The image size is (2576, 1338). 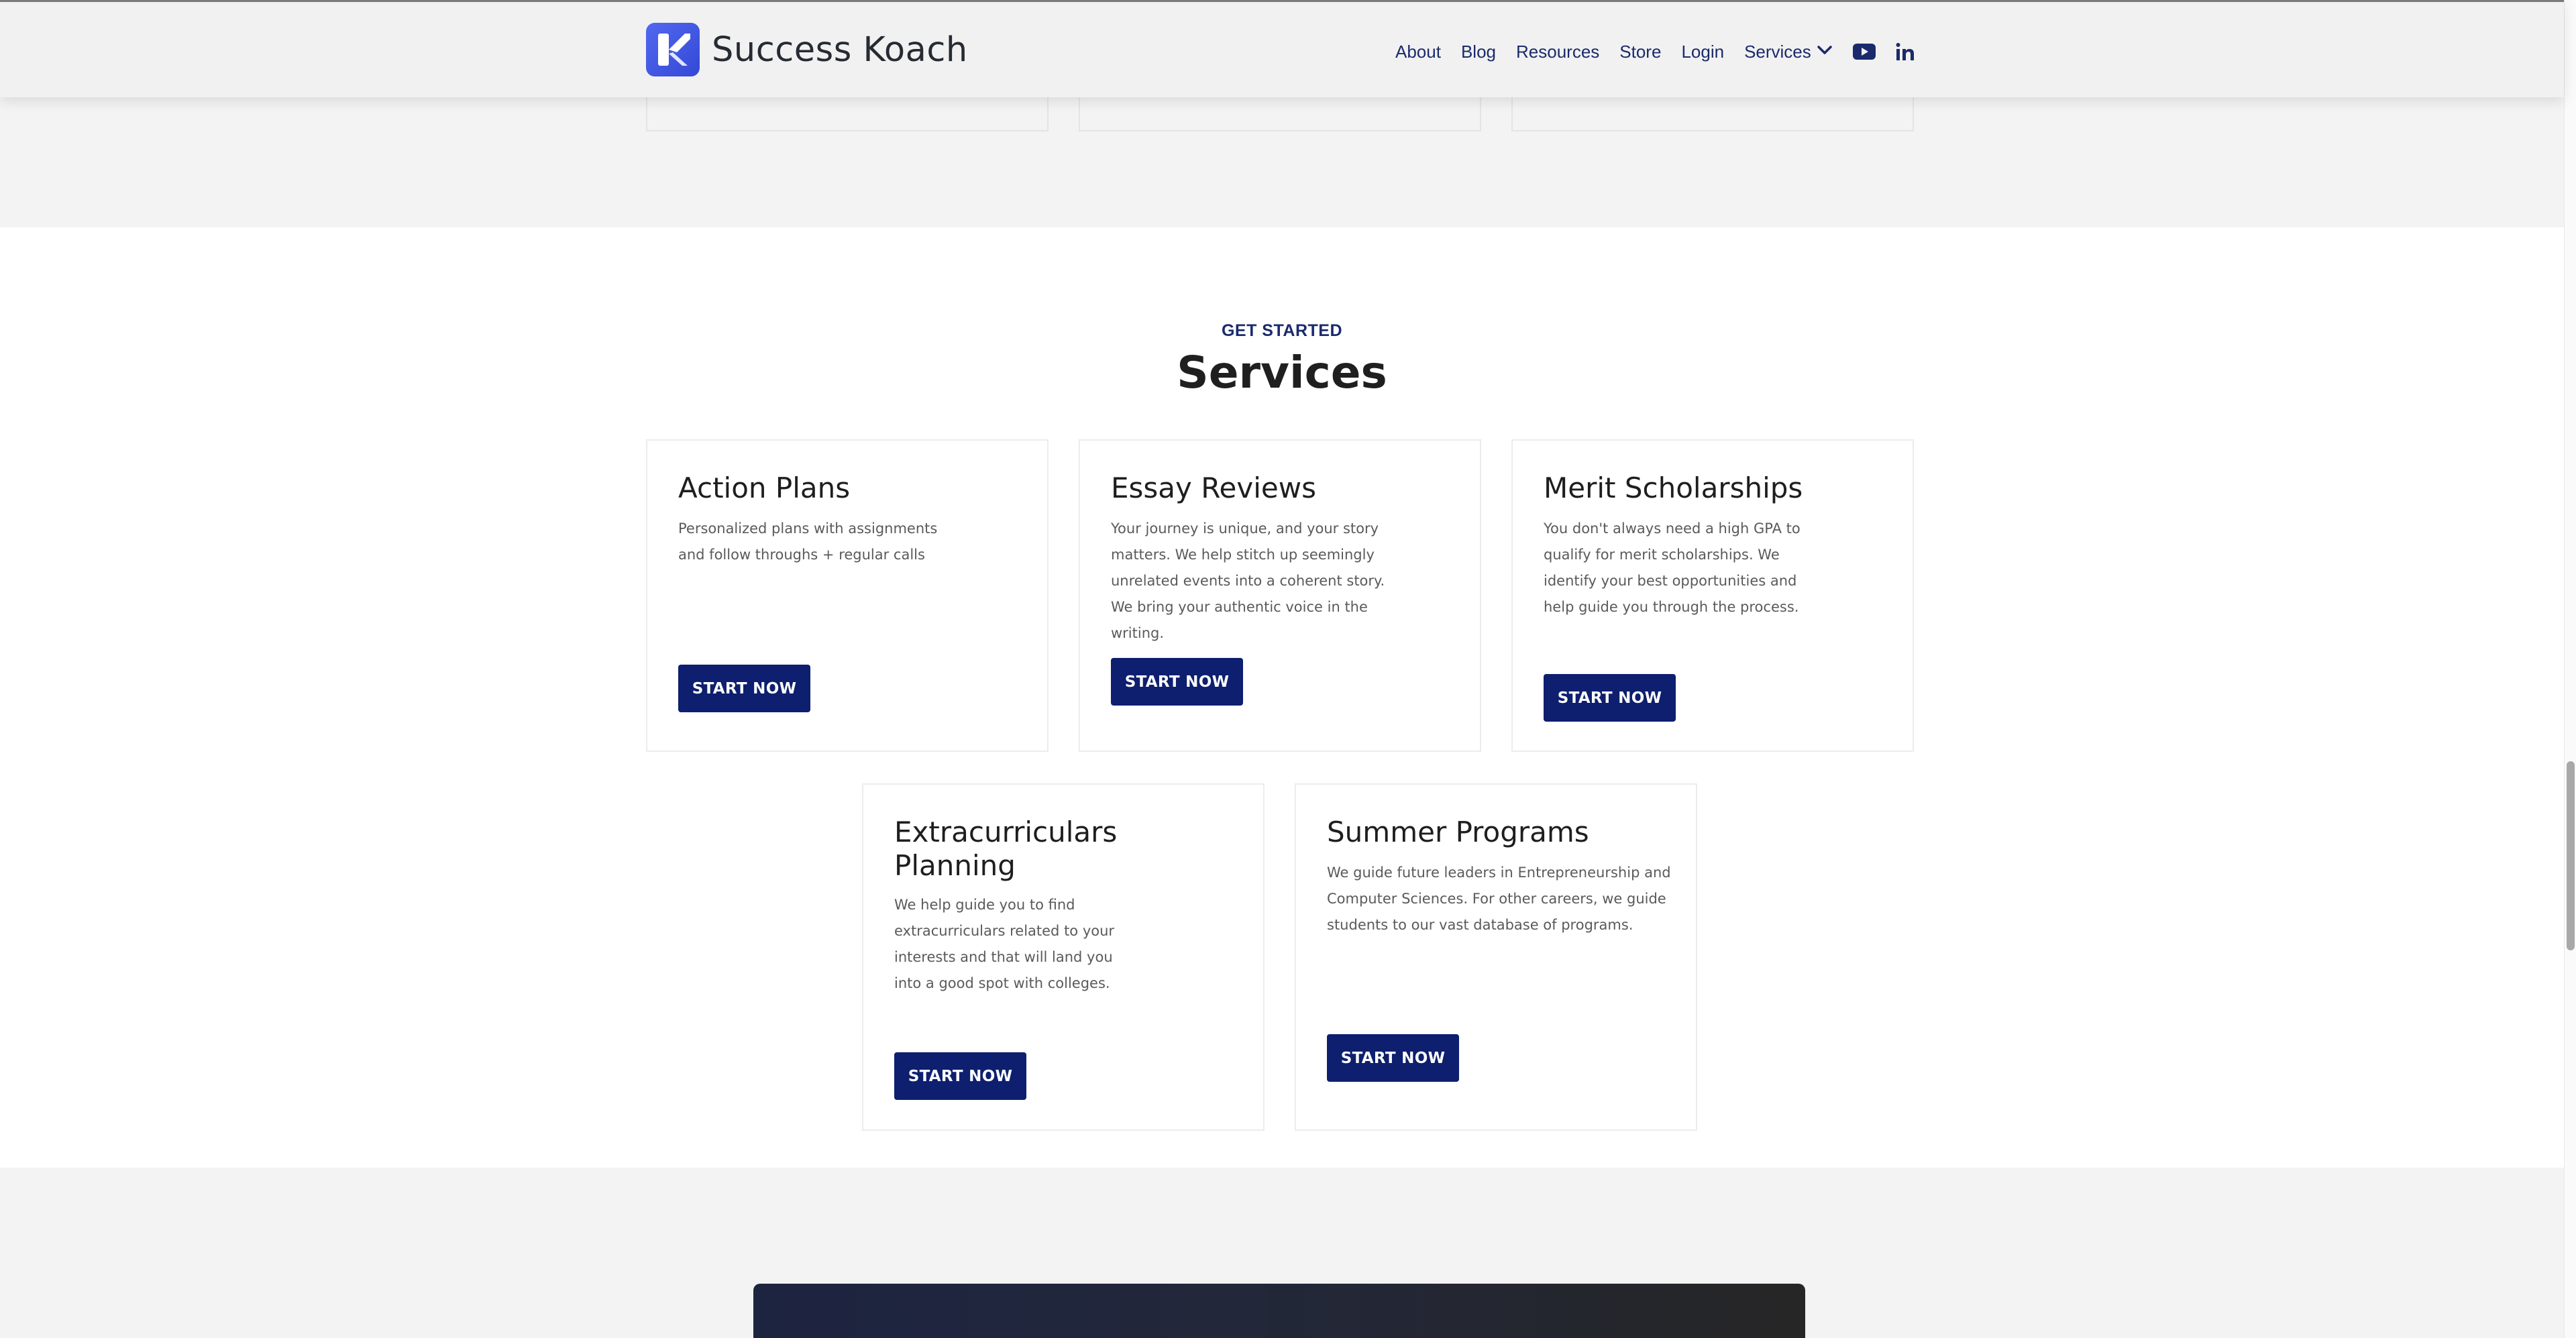 I want to click on card-title: Essay Reviews, so click(x=1213, y=487).